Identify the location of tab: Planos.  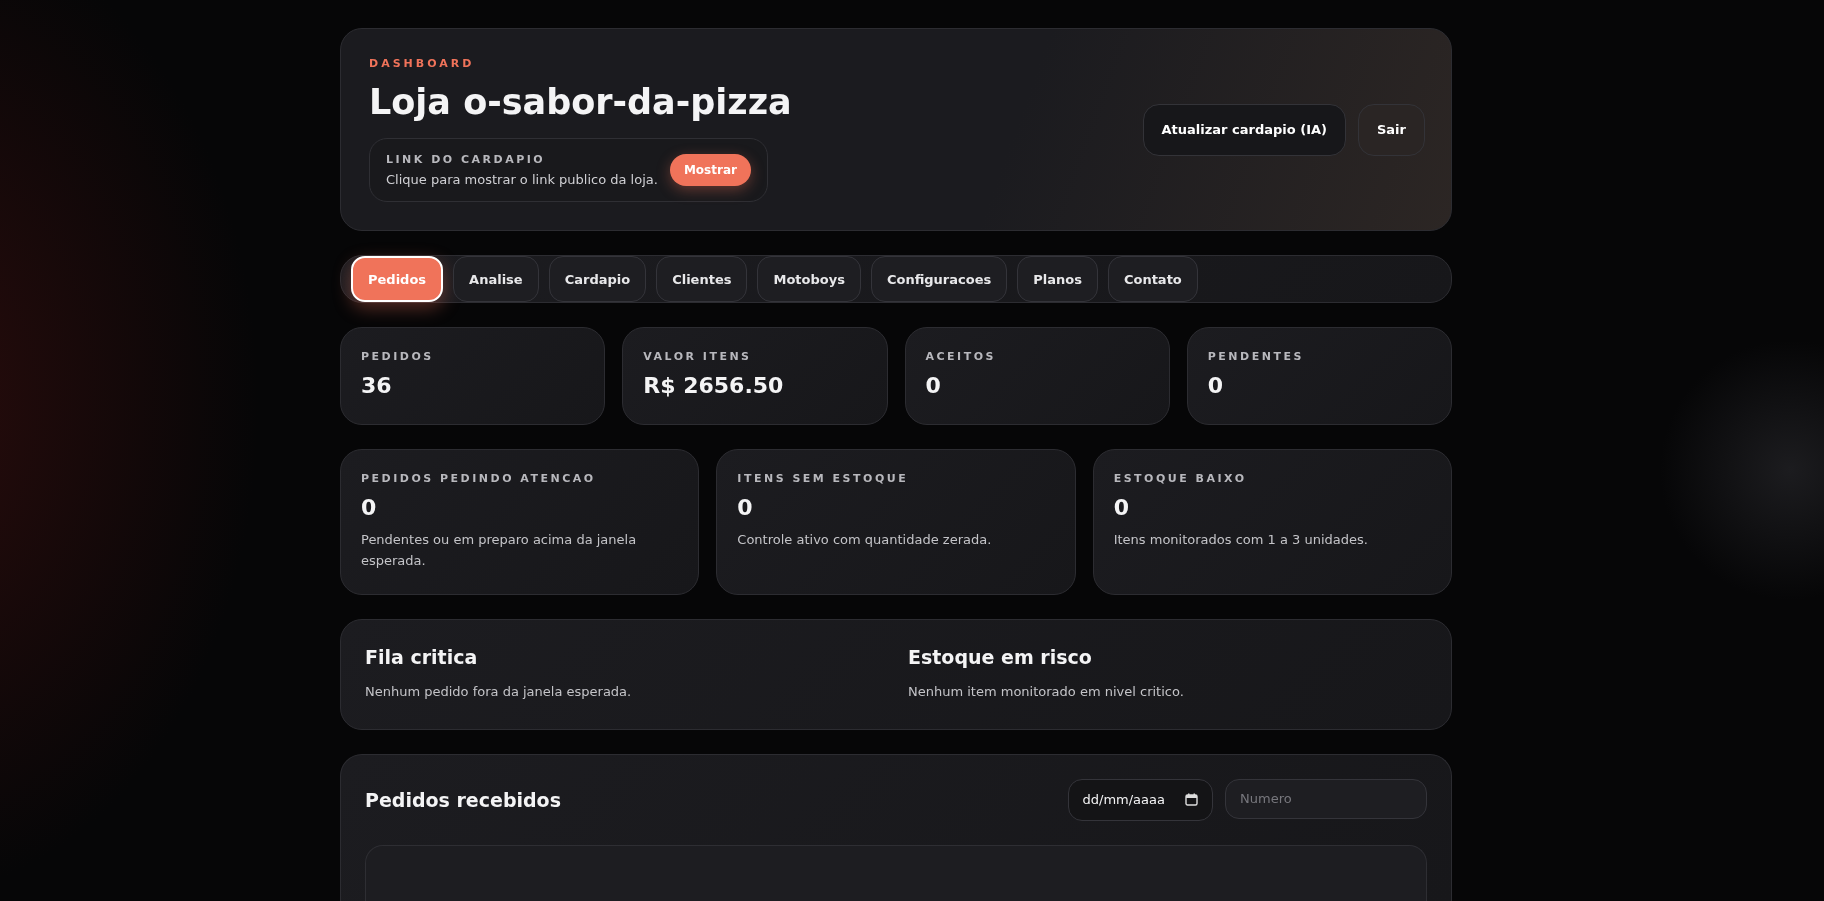
(1057, 279).